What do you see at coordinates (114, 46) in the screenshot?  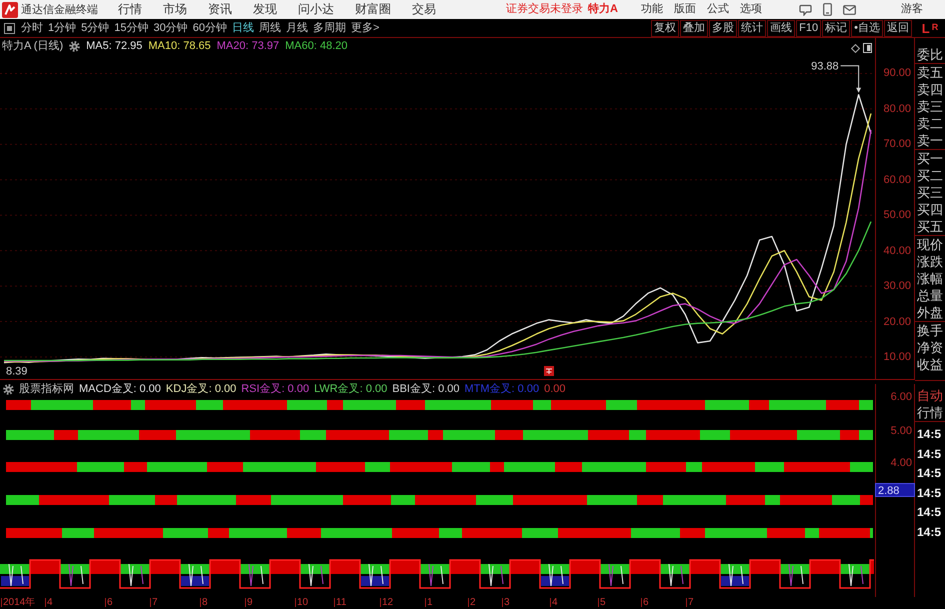 I see `legend-item: MA5: 72.95` at bounding box center [114, 46].